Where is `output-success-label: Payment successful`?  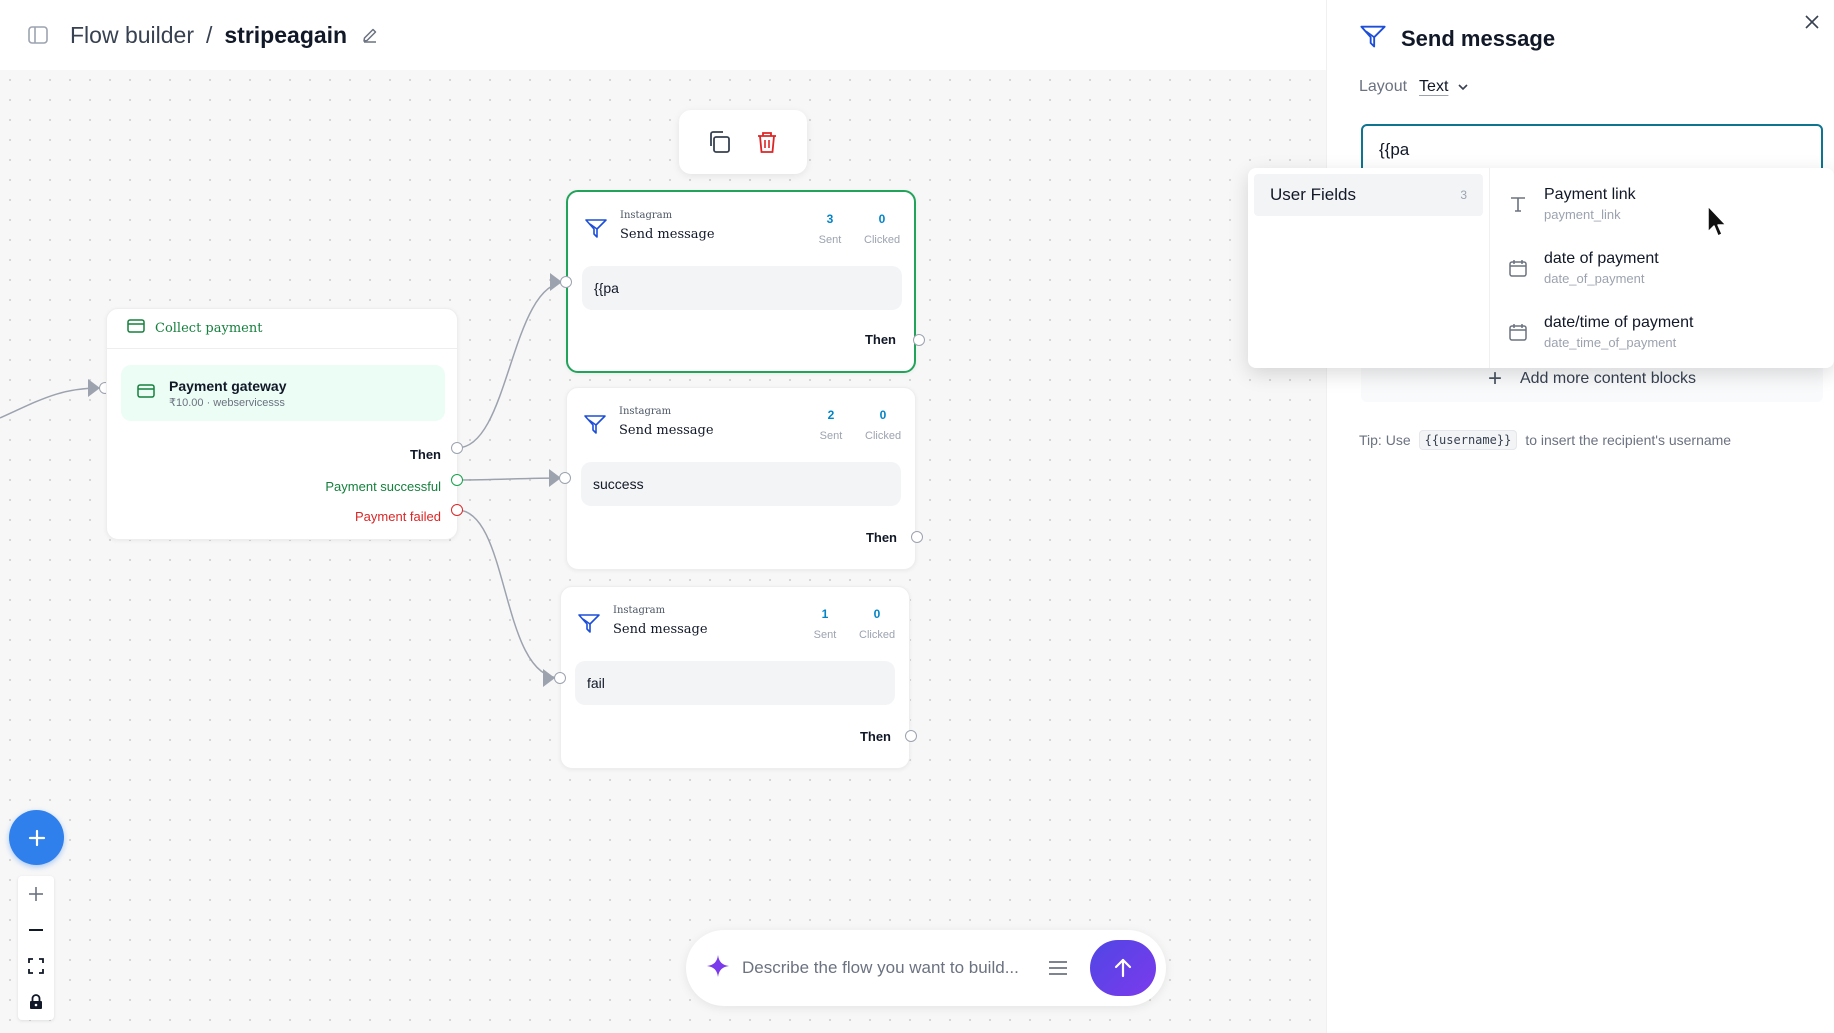 output-success-label: Payment successful is located at coordinates (383, 486).